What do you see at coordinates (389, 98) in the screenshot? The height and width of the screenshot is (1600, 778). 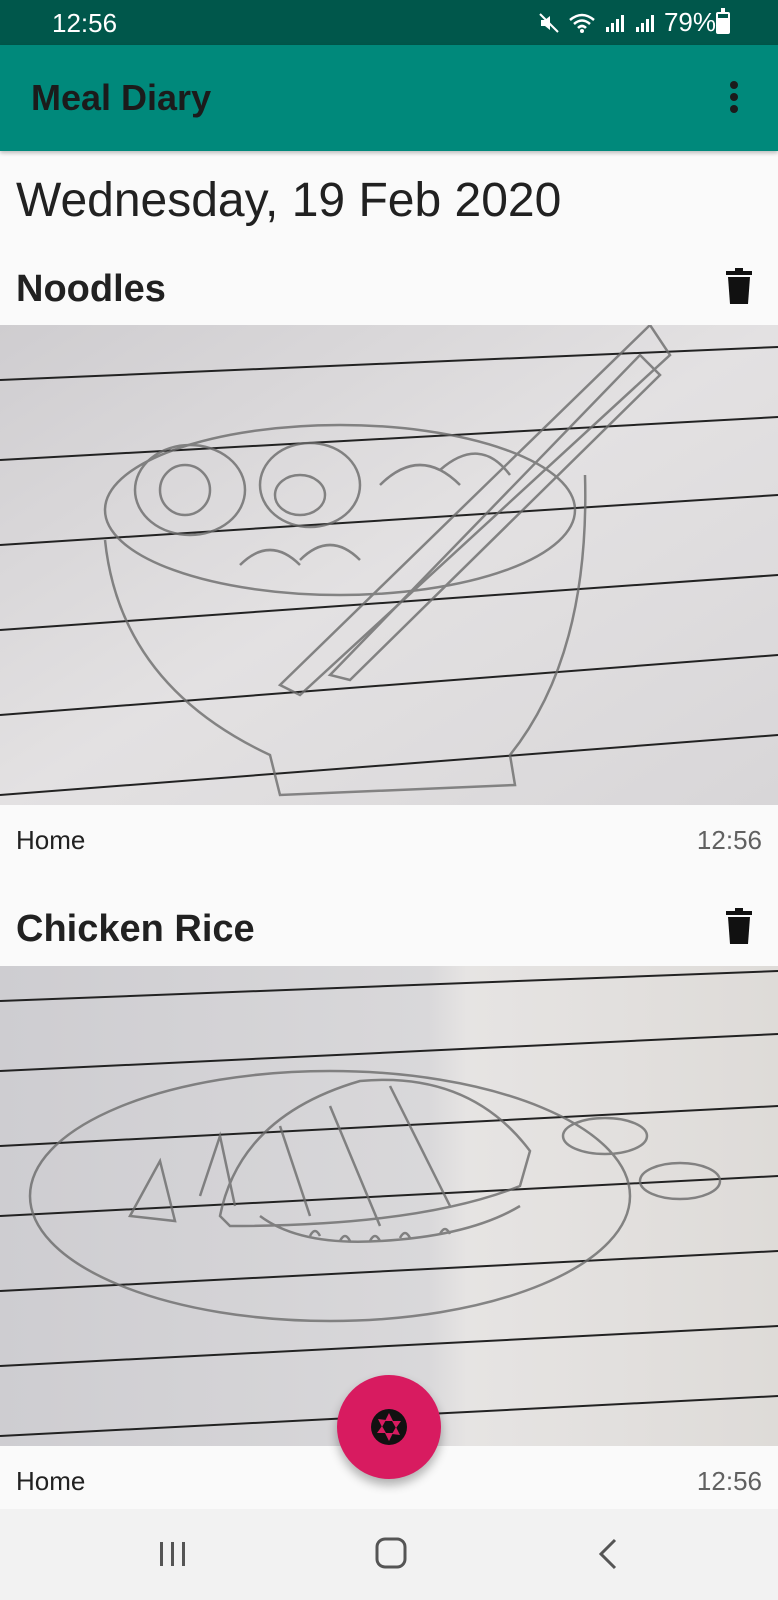 I see `app-bar: Meal Diary` at bounding box center [389, 98].